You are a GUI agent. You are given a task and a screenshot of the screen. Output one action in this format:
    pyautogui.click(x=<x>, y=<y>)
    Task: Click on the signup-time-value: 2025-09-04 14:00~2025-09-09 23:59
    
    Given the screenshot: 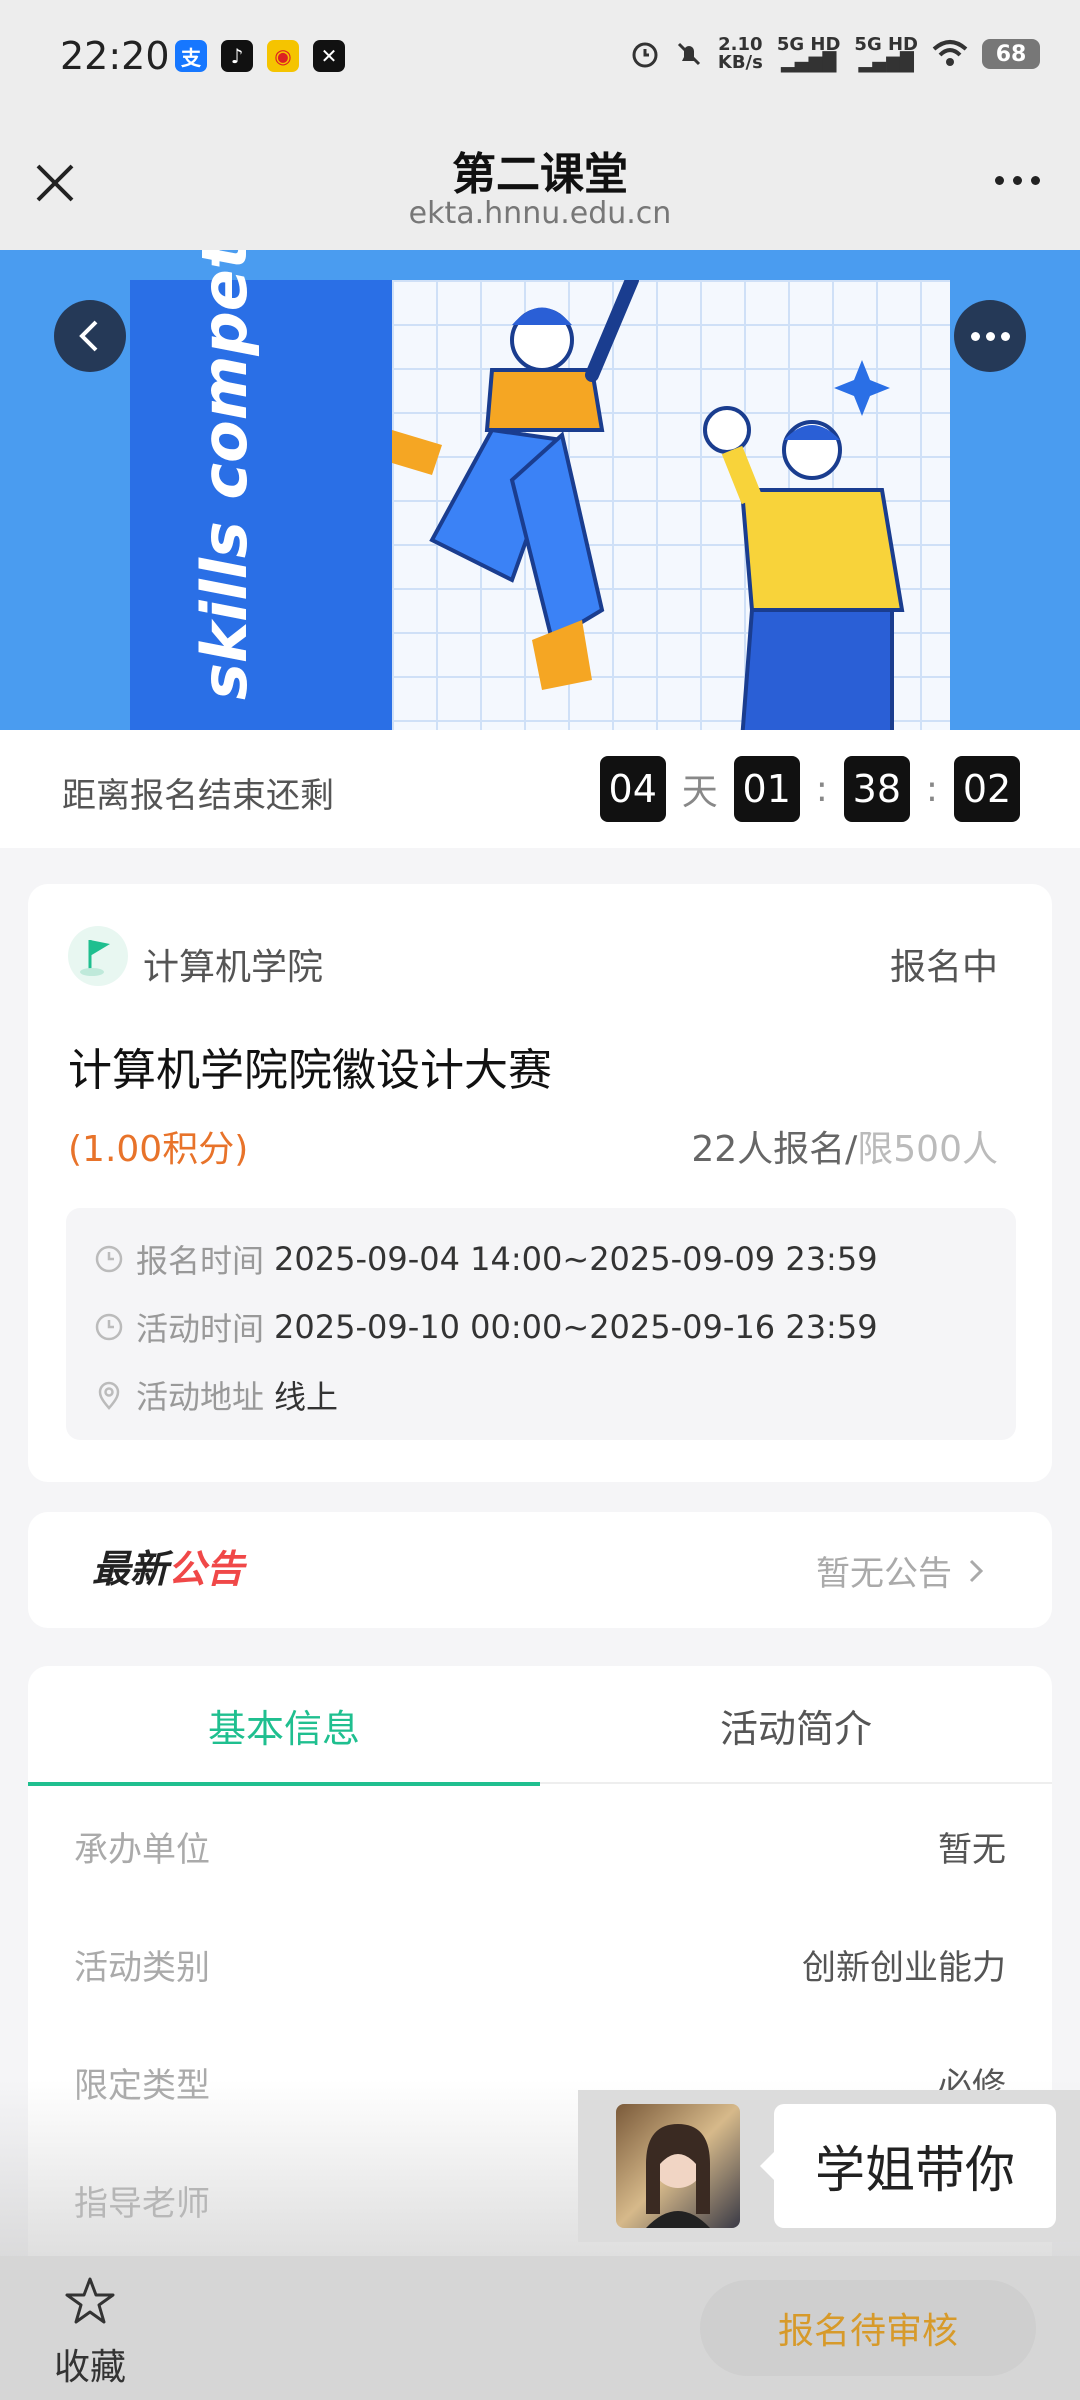 What is the action you would take?
    pyautogui.click(x=576, y=1259)
    